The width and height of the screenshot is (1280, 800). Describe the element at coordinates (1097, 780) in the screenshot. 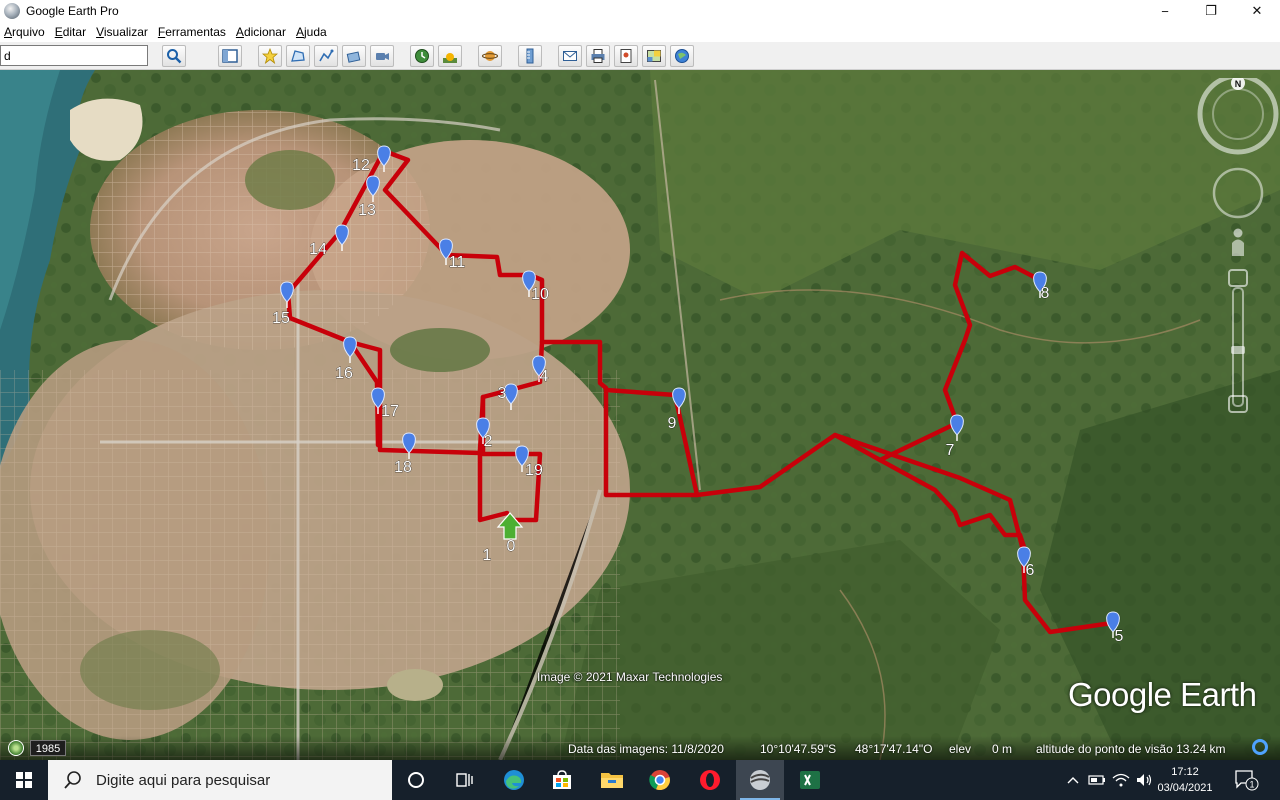

I see `battery-button` at that location.